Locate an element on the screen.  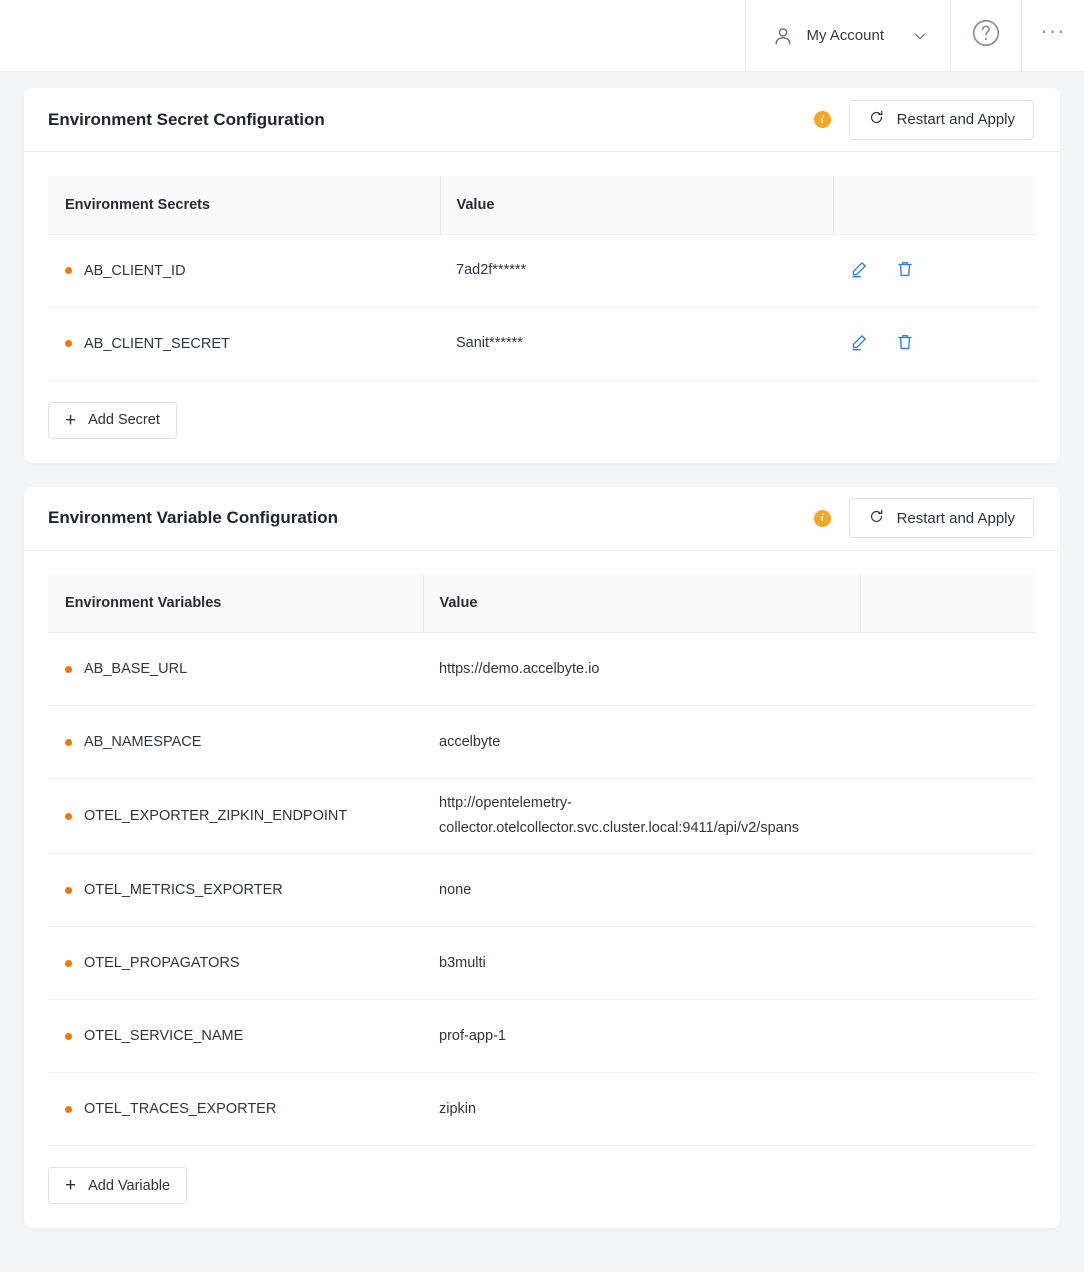
add-variable-button: + Add Variable is located at coordinates (118, 1185).